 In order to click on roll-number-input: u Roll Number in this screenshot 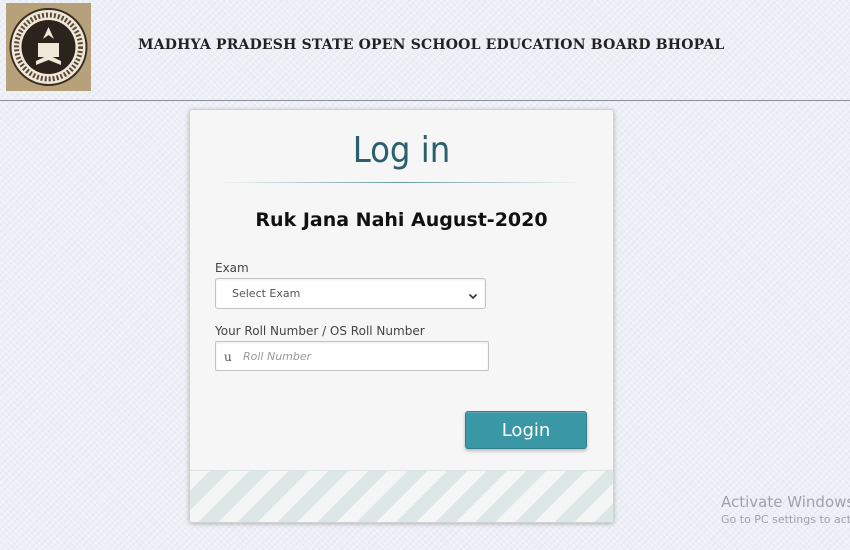, I will do `click(352, 356)`.